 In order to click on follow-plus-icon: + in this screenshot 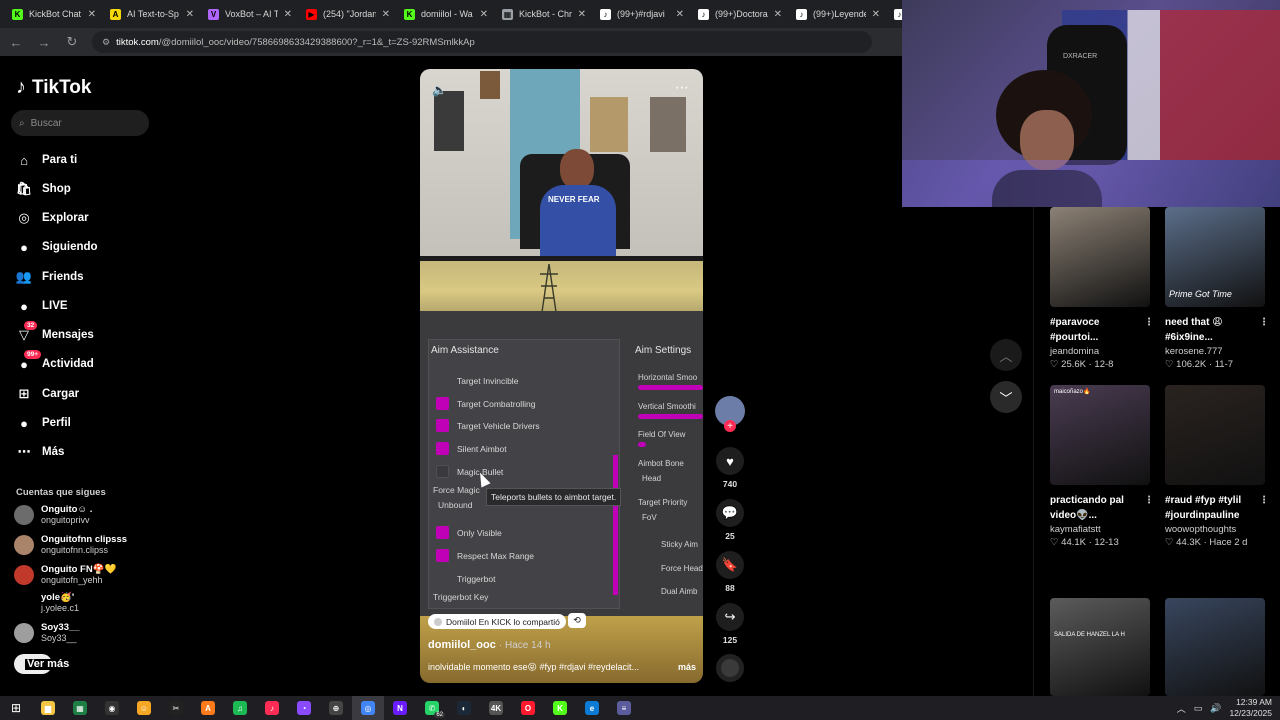, I will do `click(730, 426)`.